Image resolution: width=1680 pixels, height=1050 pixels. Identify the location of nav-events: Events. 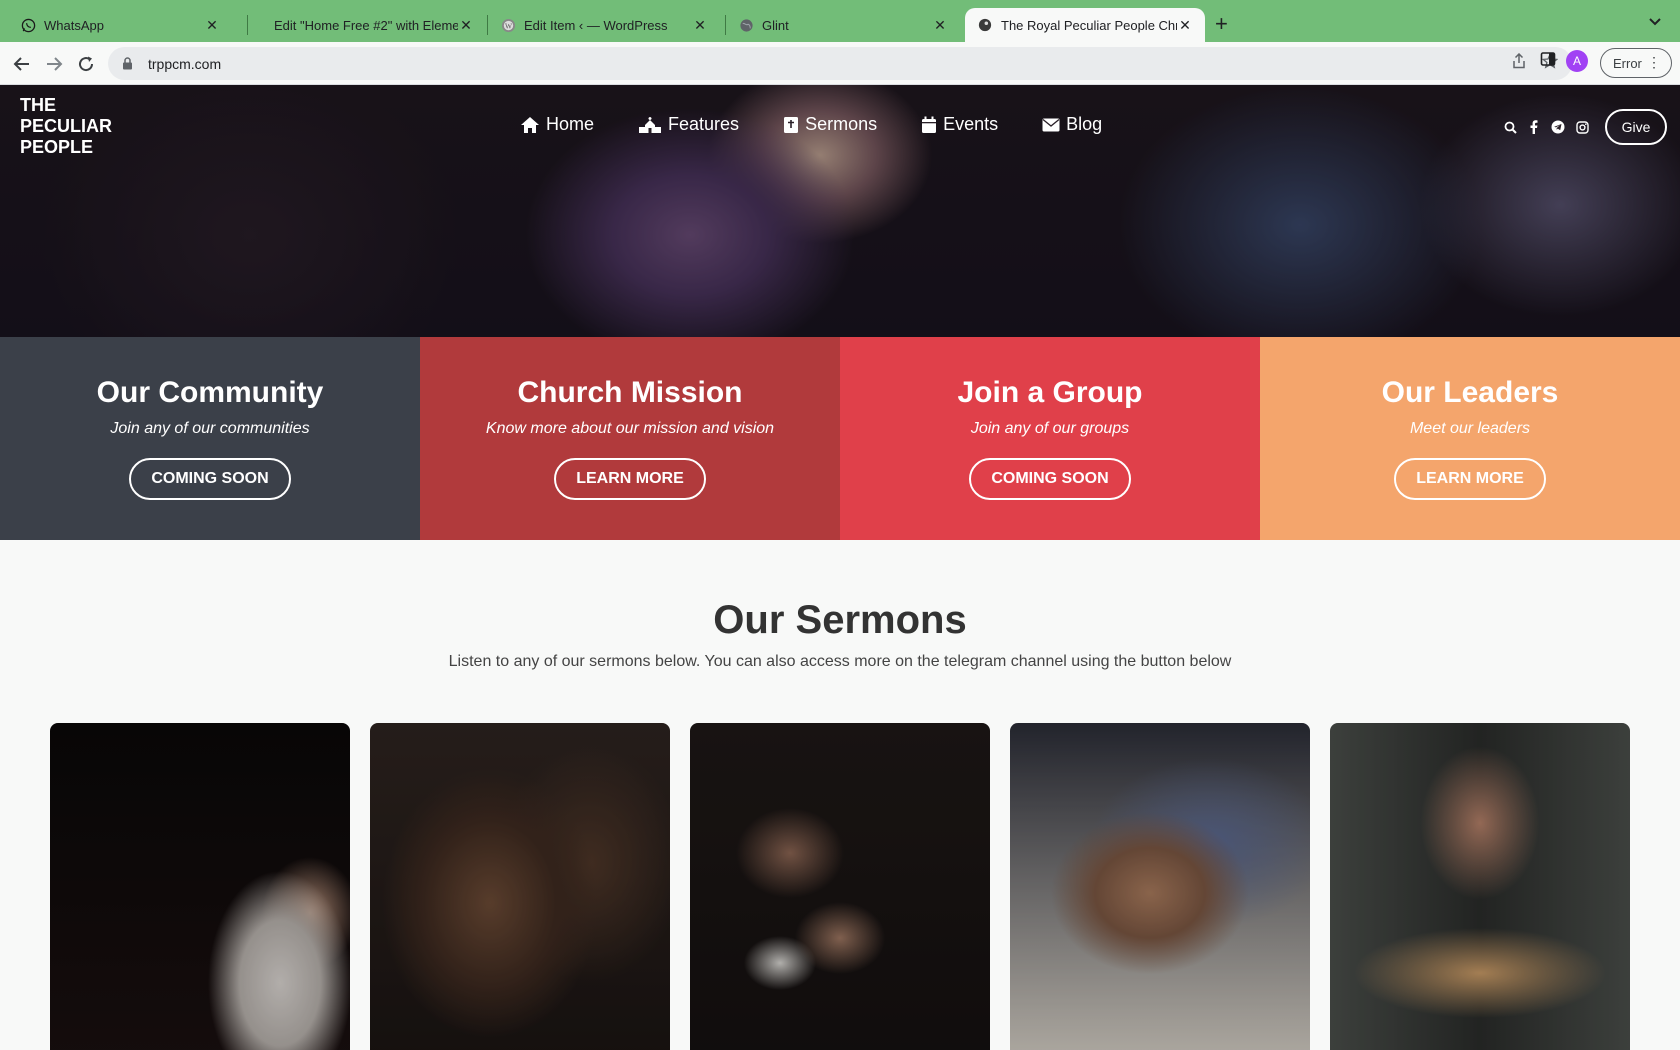
(959, 124).